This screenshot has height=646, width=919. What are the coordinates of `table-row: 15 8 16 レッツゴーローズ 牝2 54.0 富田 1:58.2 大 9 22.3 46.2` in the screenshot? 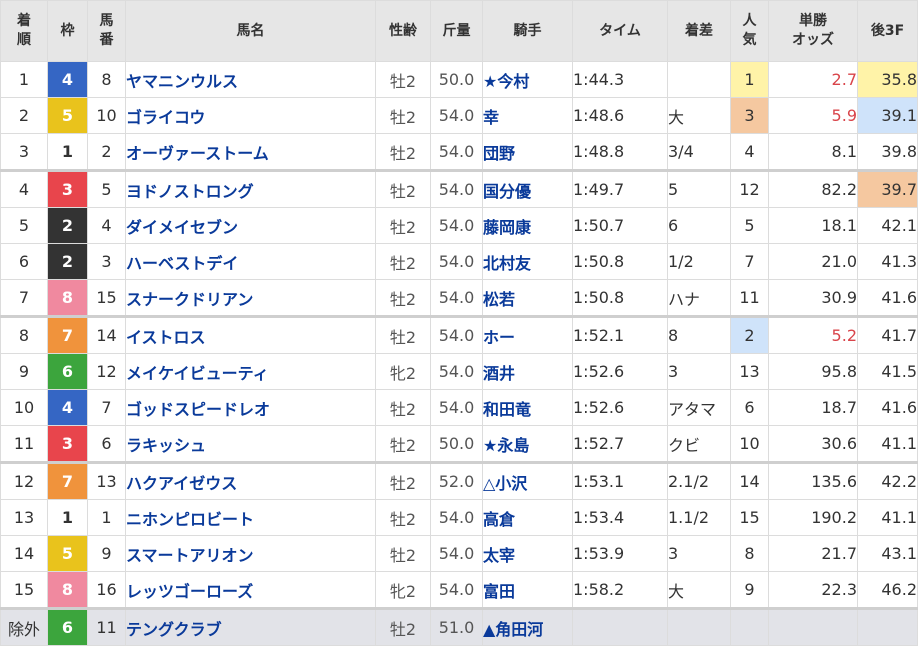 It's located at (459, 590).